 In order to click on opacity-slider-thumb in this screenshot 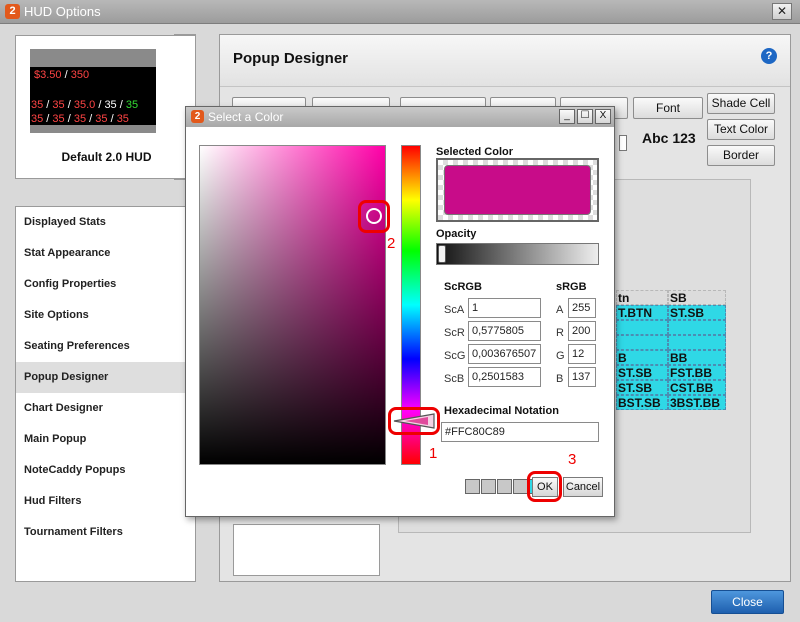, I will do `click(442, 254)`.